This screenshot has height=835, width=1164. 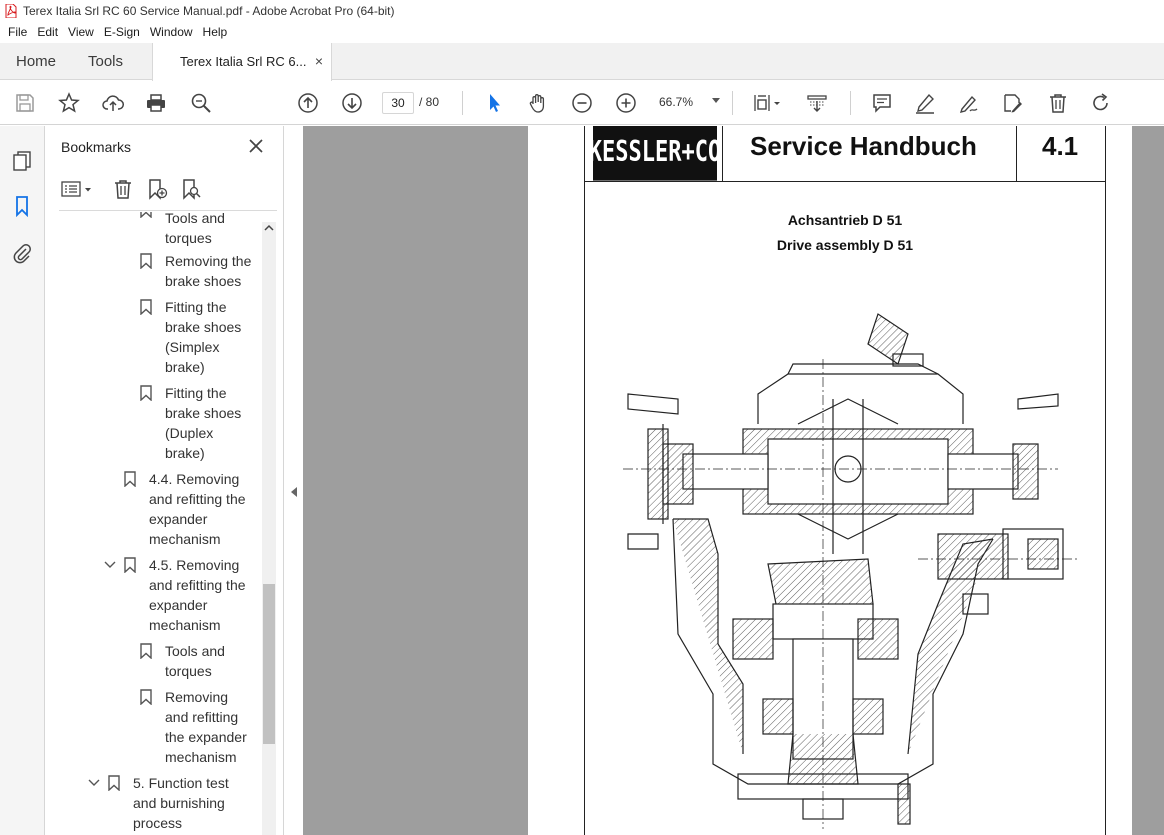 What do you see at coordinates (269, 664) in the screenshot?
I see `scrollbar-thumb` at bounding box center [269, 664].